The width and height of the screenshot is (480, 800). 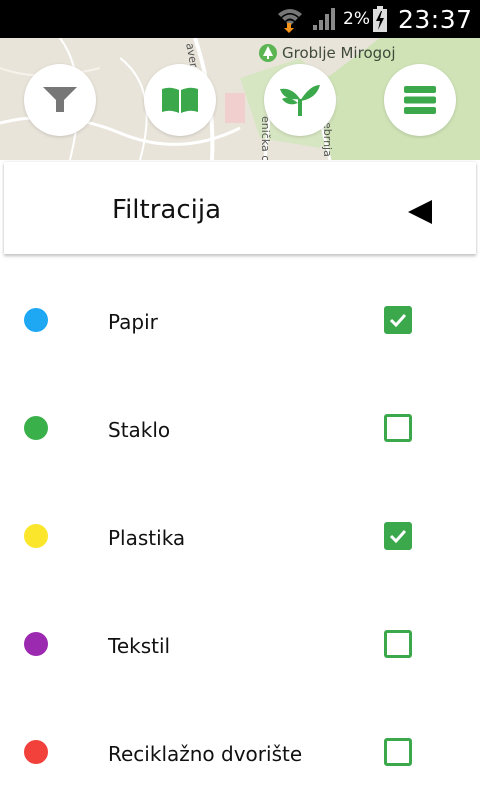 What do you see at coordinates (240, 624) in the screenshot?
I see `list-item: Tekstil` at bounding box center [240, 624].